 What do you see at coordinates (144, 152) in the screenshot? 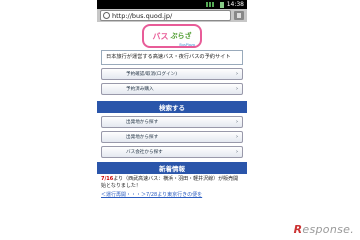
I see `button-label: バス会社から探す` at bounding box center [144, 152].